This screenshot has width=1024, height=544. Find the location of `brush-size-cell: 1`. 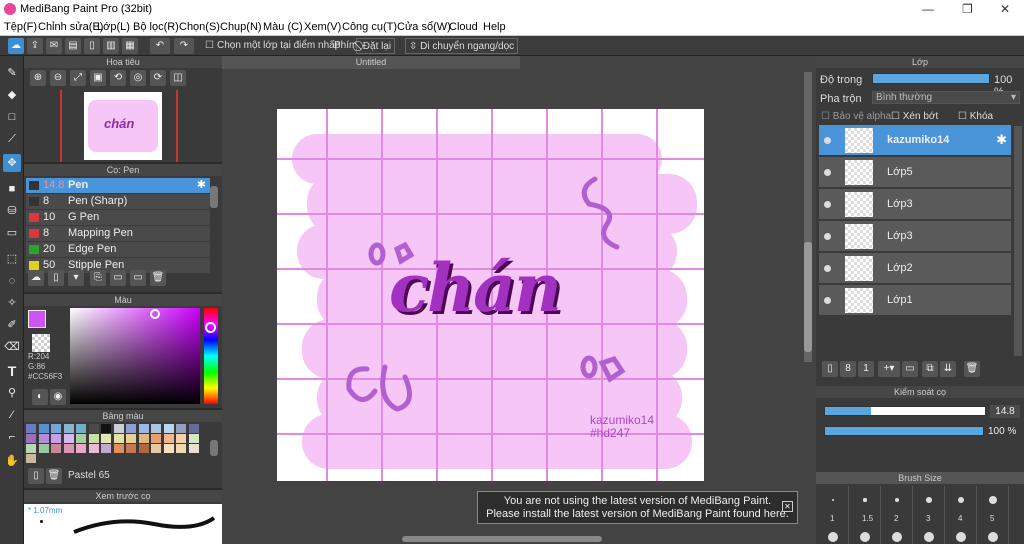

brush-size-cell: 1 is located at coordinates (833, 515).